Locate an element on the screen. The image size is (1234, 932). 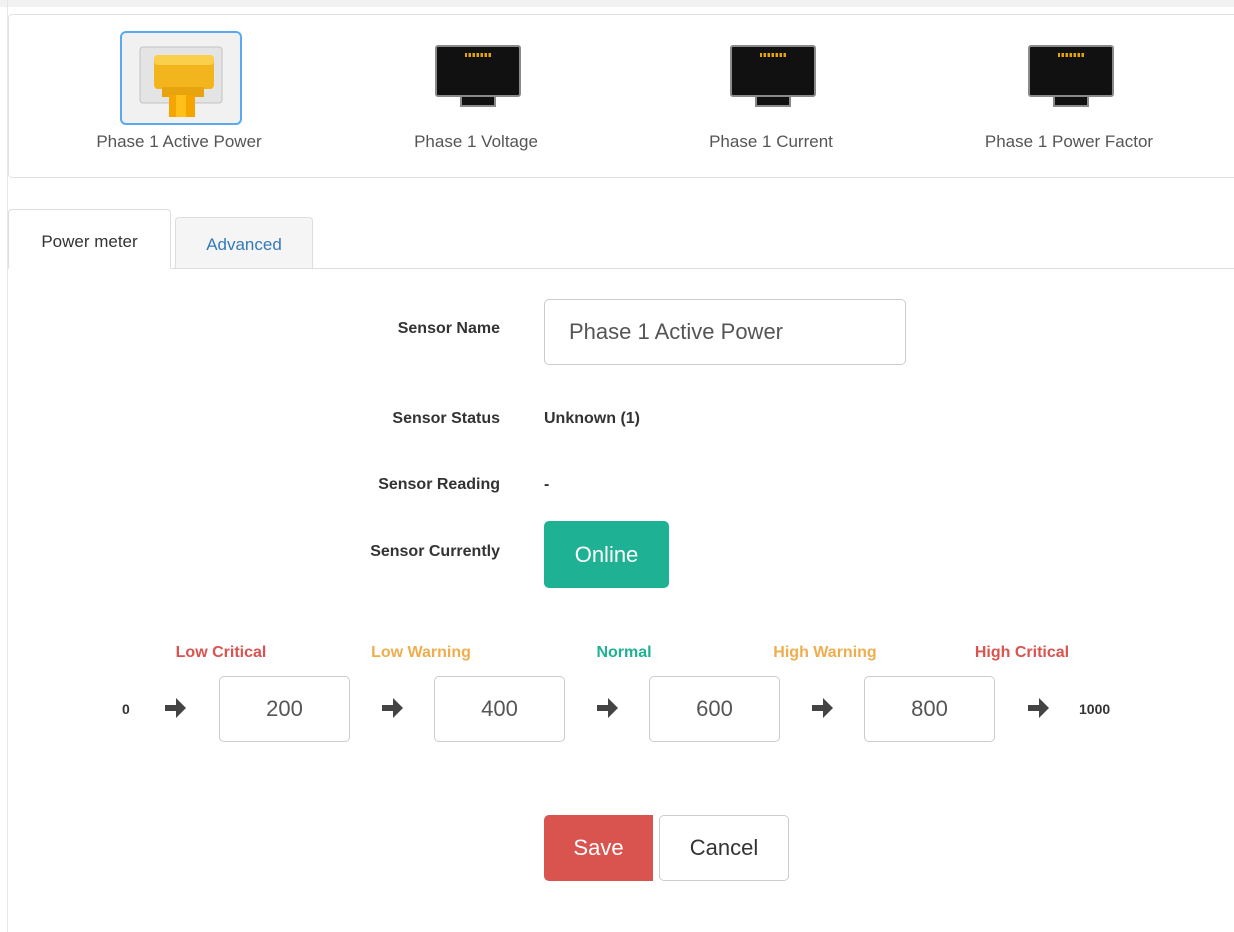
low-warning-label: Low Warning is located at coordinates (421, 652).